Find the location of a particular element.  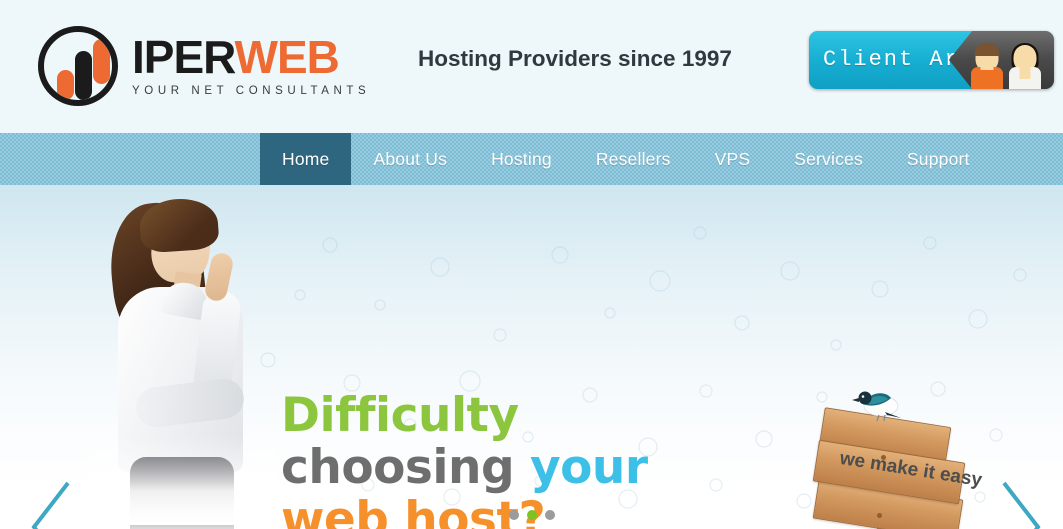

avatar-collar is located at coordinates (987, 67).